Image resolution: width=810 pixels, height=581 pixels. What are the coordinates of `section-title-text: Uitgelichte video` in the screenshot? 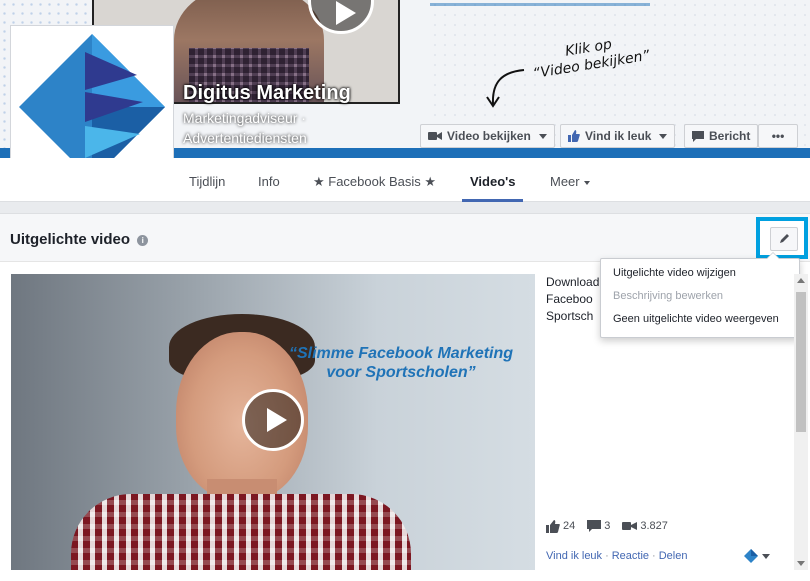 It's located at (70, 239).